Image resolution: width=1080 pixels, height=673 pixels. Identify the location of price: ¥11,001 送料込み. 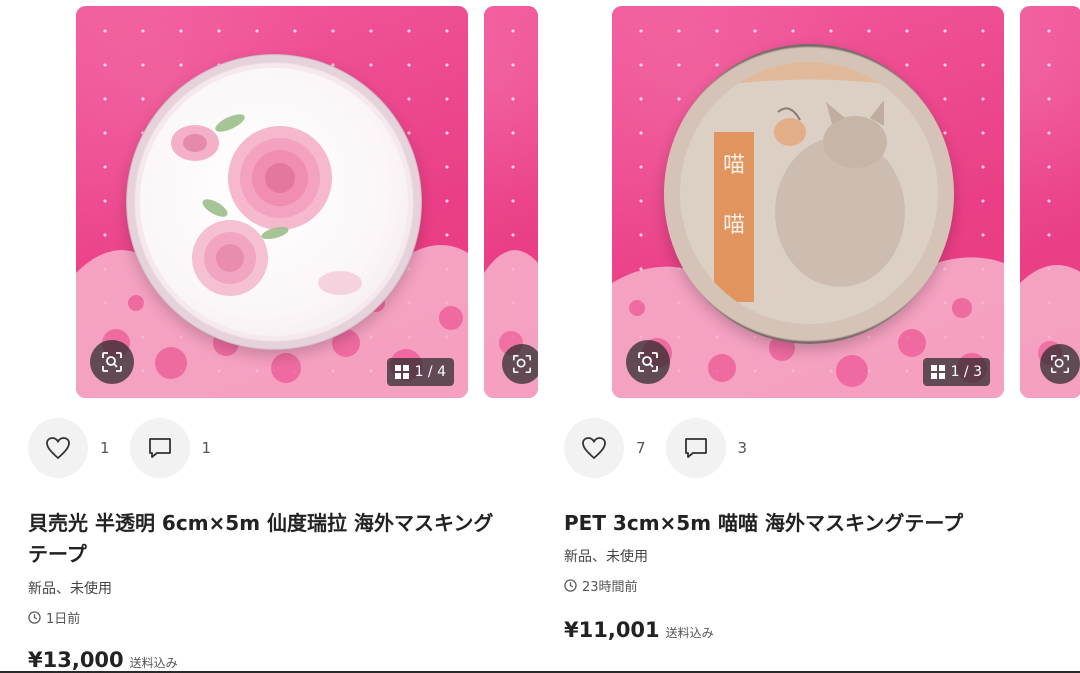
(639, 630).